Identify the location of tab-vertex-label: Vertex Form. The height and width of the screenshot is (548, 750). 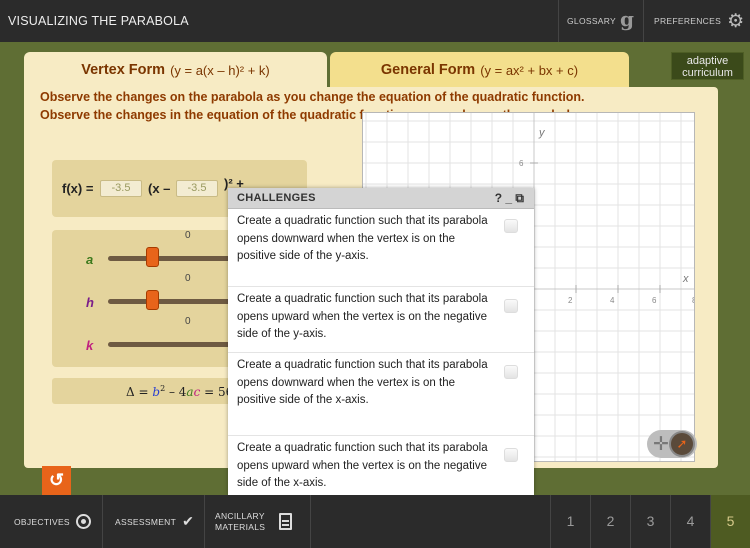
(123, 70).